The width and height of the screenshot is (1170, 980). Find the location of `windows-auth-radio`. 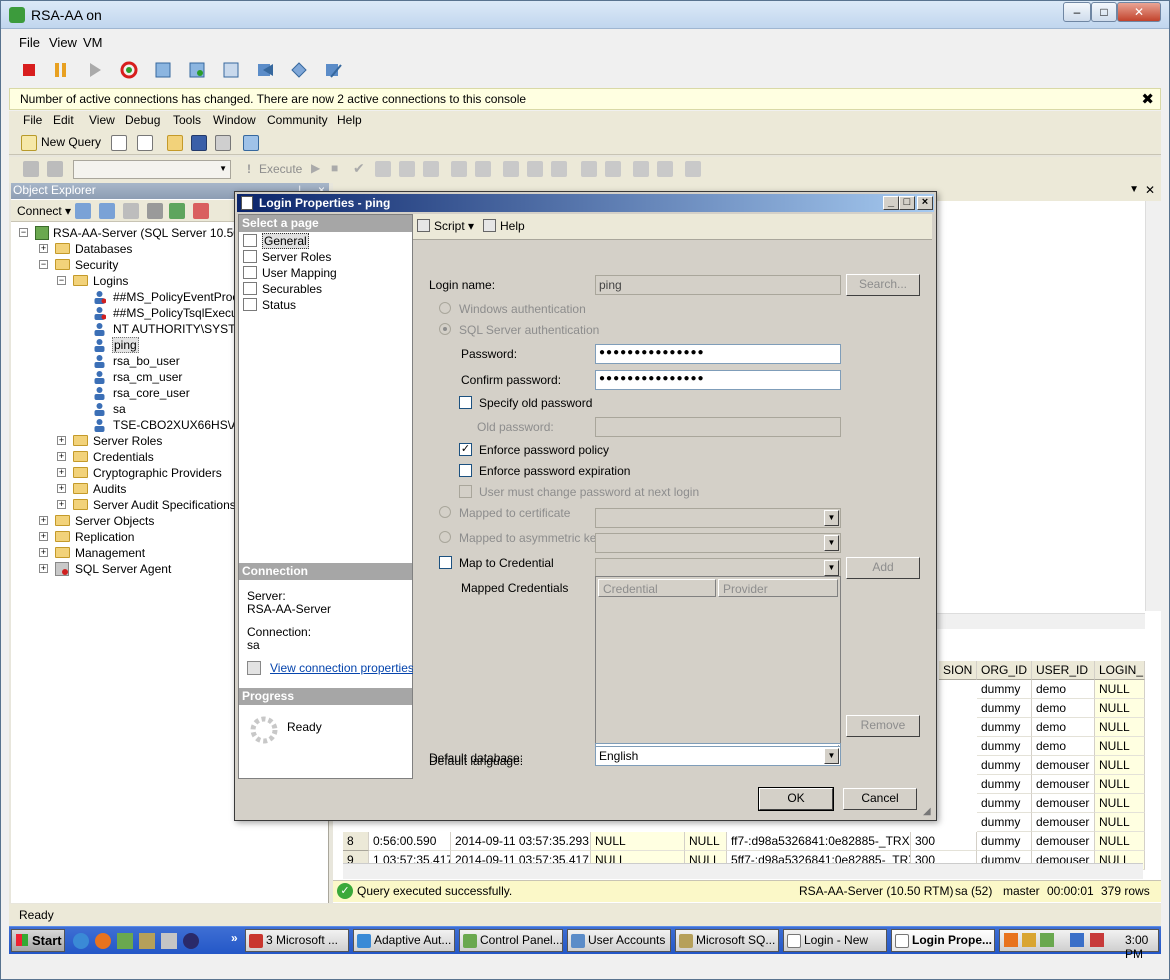

windows-auth-radio is located at coordinates (445, 308).